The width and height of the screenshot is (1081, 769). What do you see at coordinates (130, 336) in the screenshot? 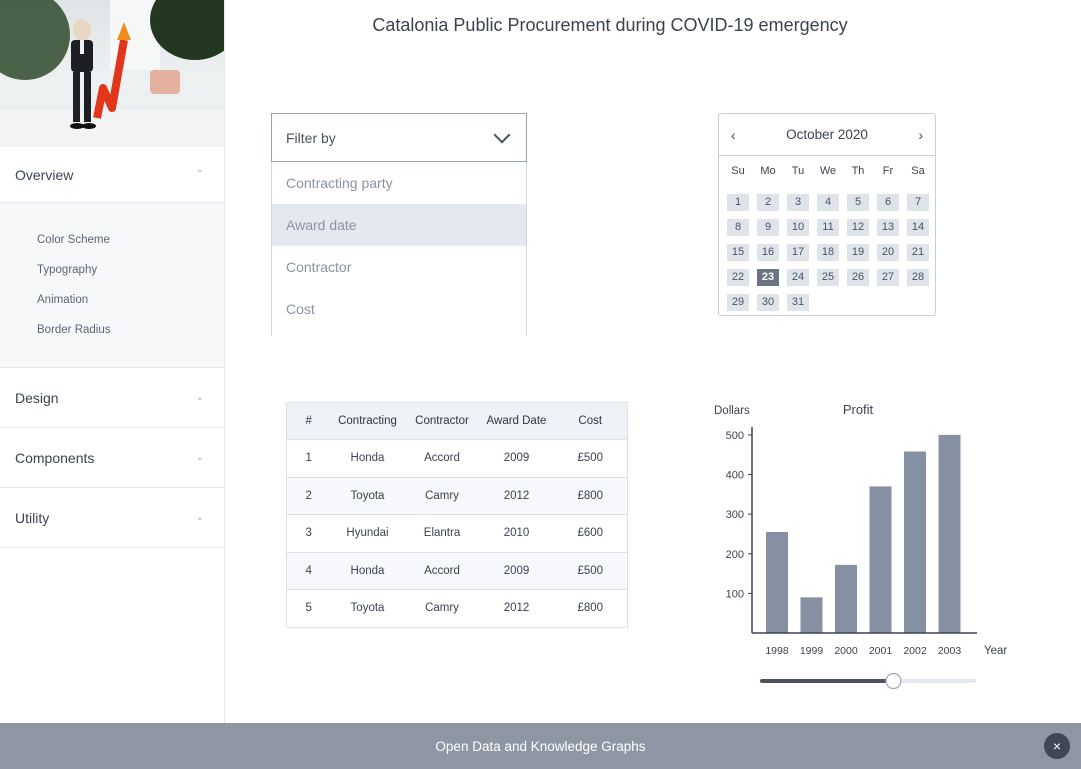
I see `submenu-item-border-radius: Border Radius` at bounding box center [130, 336].